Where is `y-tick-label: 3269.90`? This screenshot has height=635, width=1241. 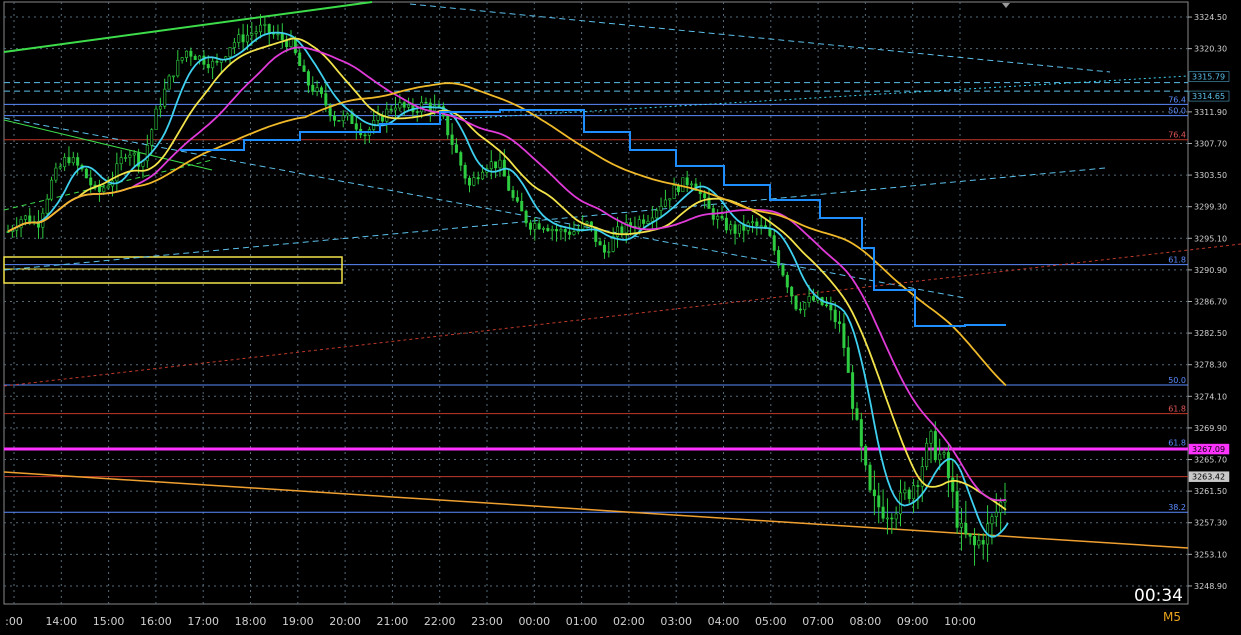
y-tick-label: 3269.90 is located at coordinates (1210, 428).